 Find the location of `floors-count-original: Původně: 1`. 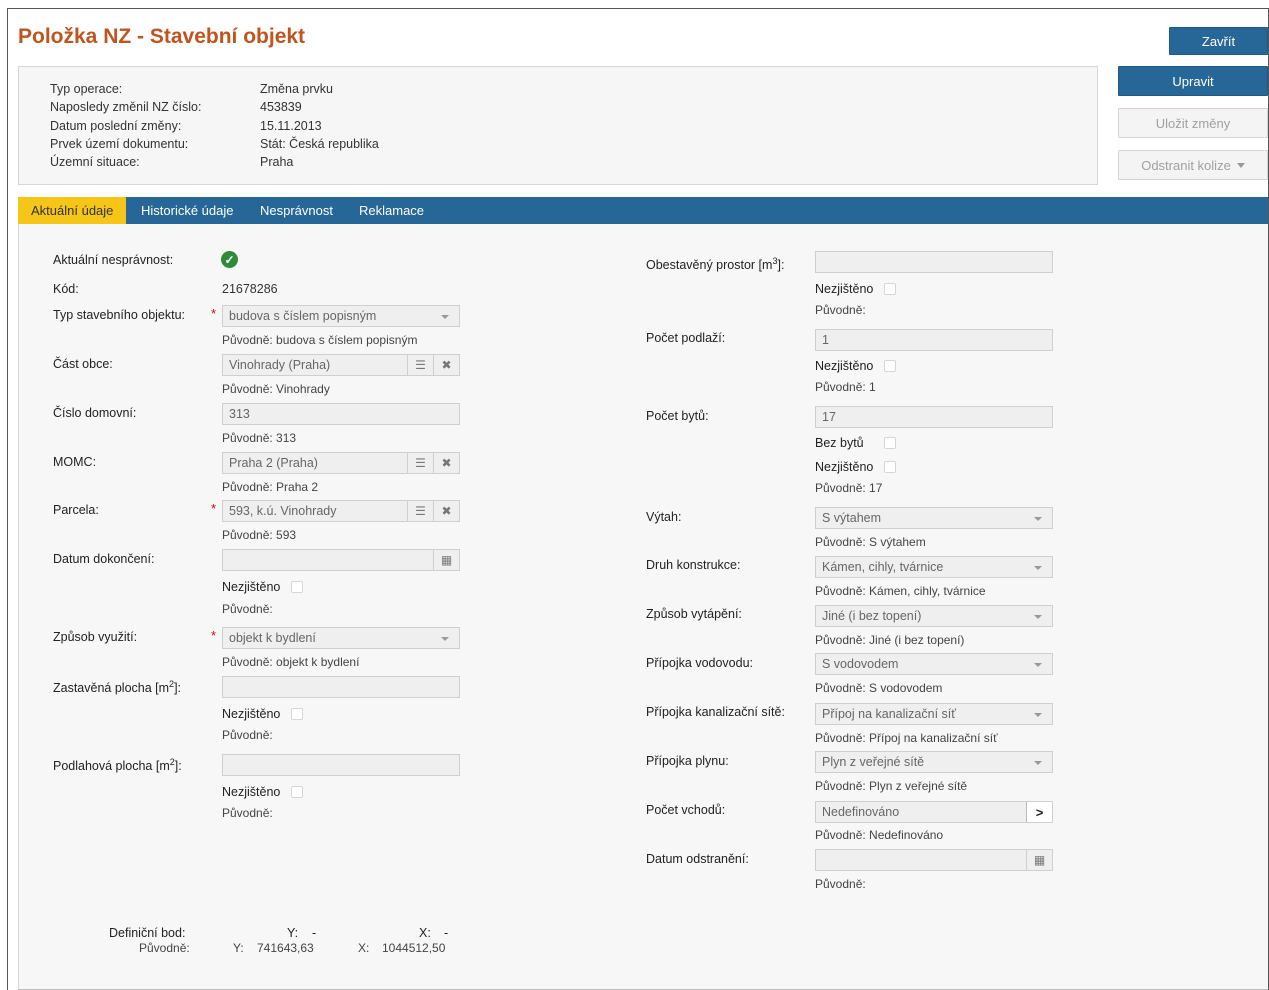

floors-count-original: Původně: 1 is located at coordinates (845, 387).